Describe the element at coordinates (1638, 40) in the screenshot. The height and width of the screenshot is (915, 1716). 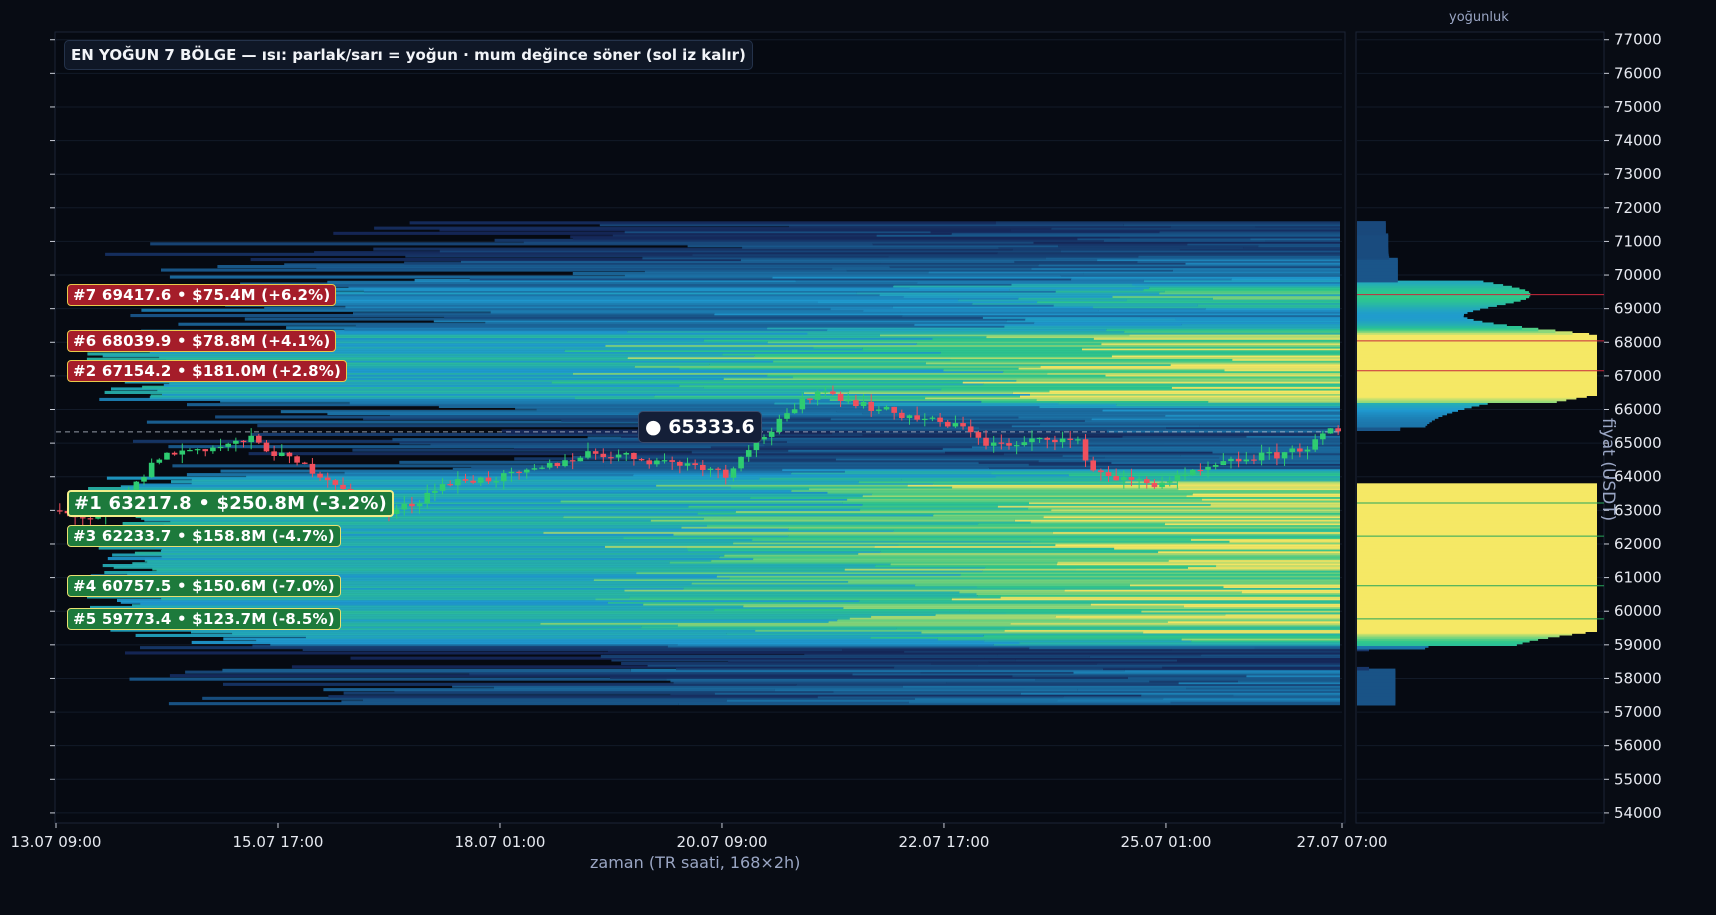
I see `price-tick-label: 77000` at that location.